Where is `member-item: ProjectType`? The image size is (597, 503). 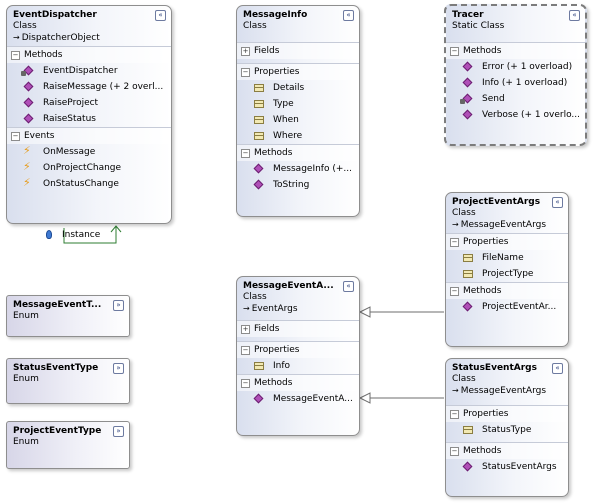
member-item: ProjectType is located at coordinates (507, 274).